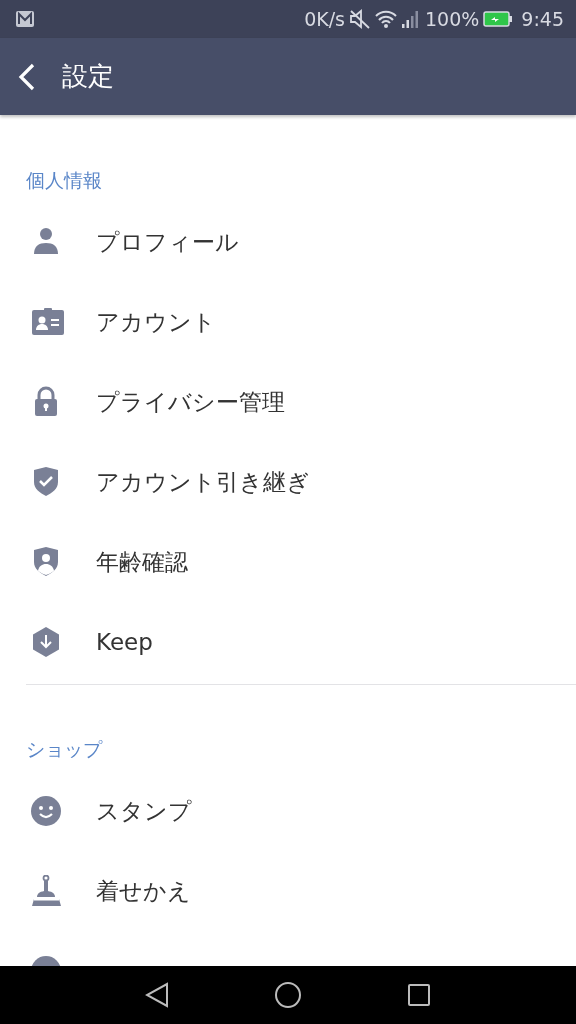  What do you see at coordinates (288, 642) in the screenshot?
I see `settings-item: Keep` at bounding box center [288, 642].